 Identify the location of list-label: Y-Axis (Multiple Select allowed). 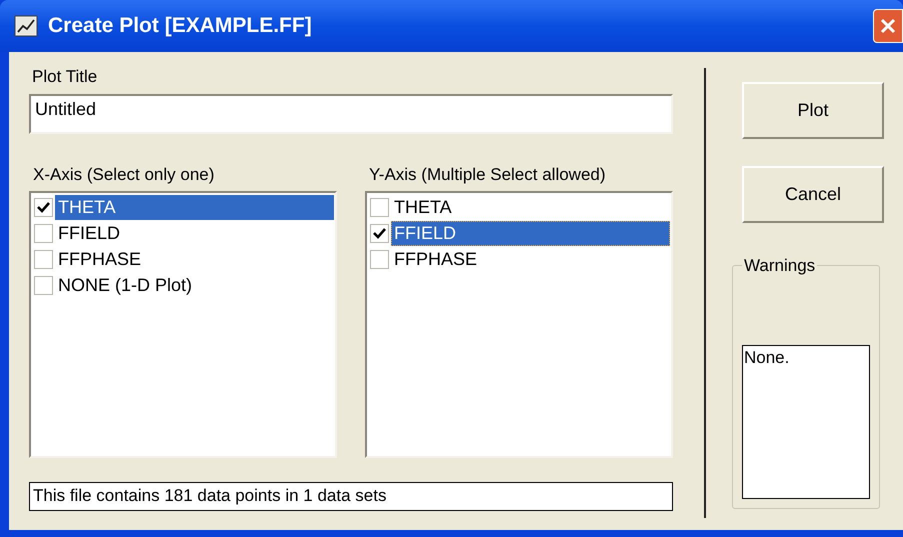
(488, 175).